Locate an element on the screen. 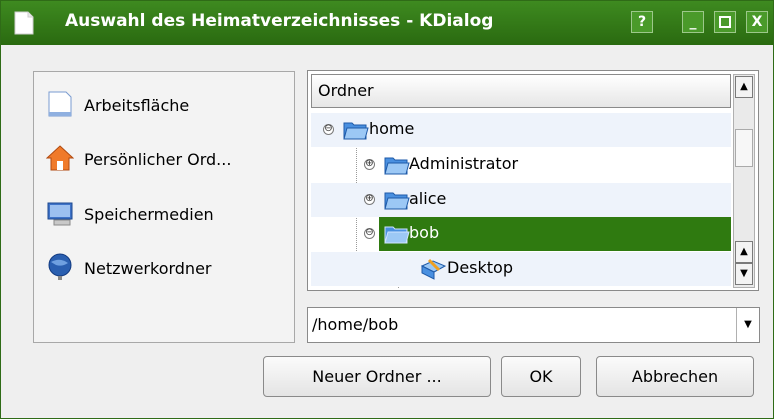 The height and width of the screenshot is (419, 774). dropdown-arrow-icon: ▼ is located at coordinates (747, 325).